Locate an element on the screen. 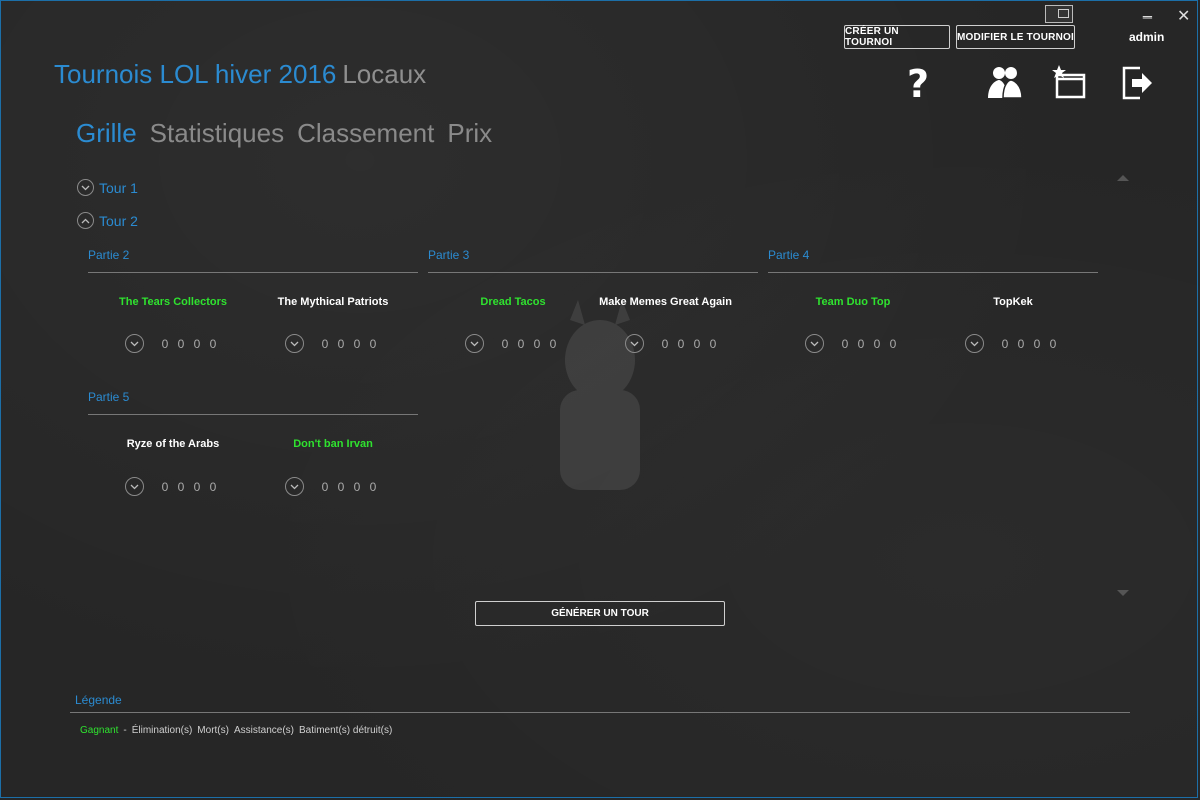  generate-round-button: GÉNÉRER UN TOUR is located at coordinates (600, 613).